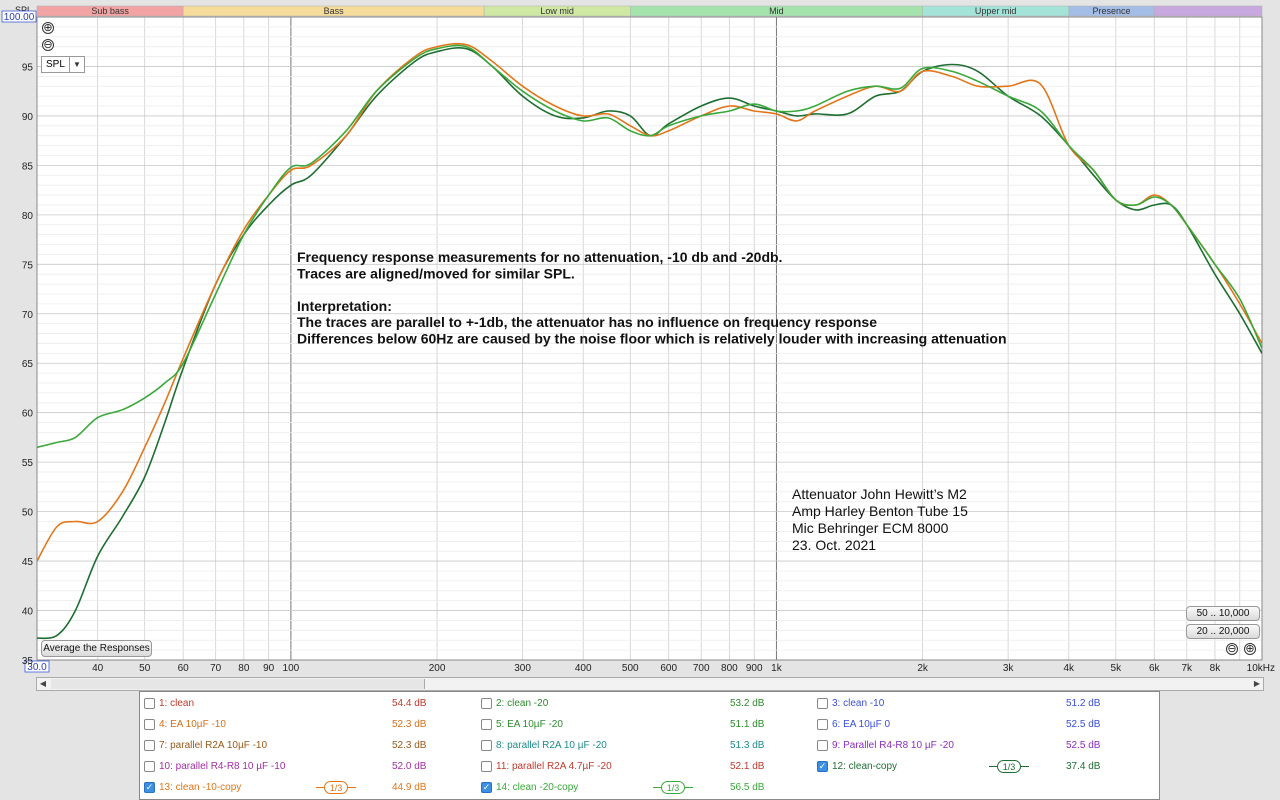 This screenshot has width=1280, height=800. I want to click on legend-value: 52.0 dB, so click(409, 766).